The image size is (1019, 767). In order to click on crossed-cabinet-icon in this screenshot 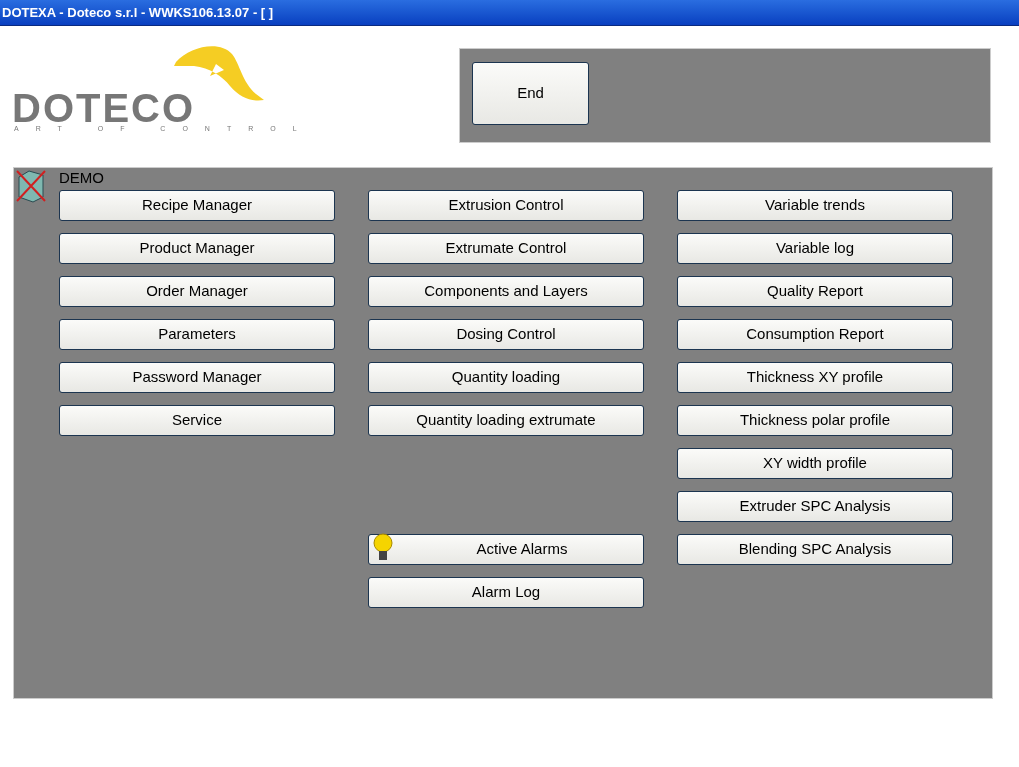, I will do `click(31, 186)`.